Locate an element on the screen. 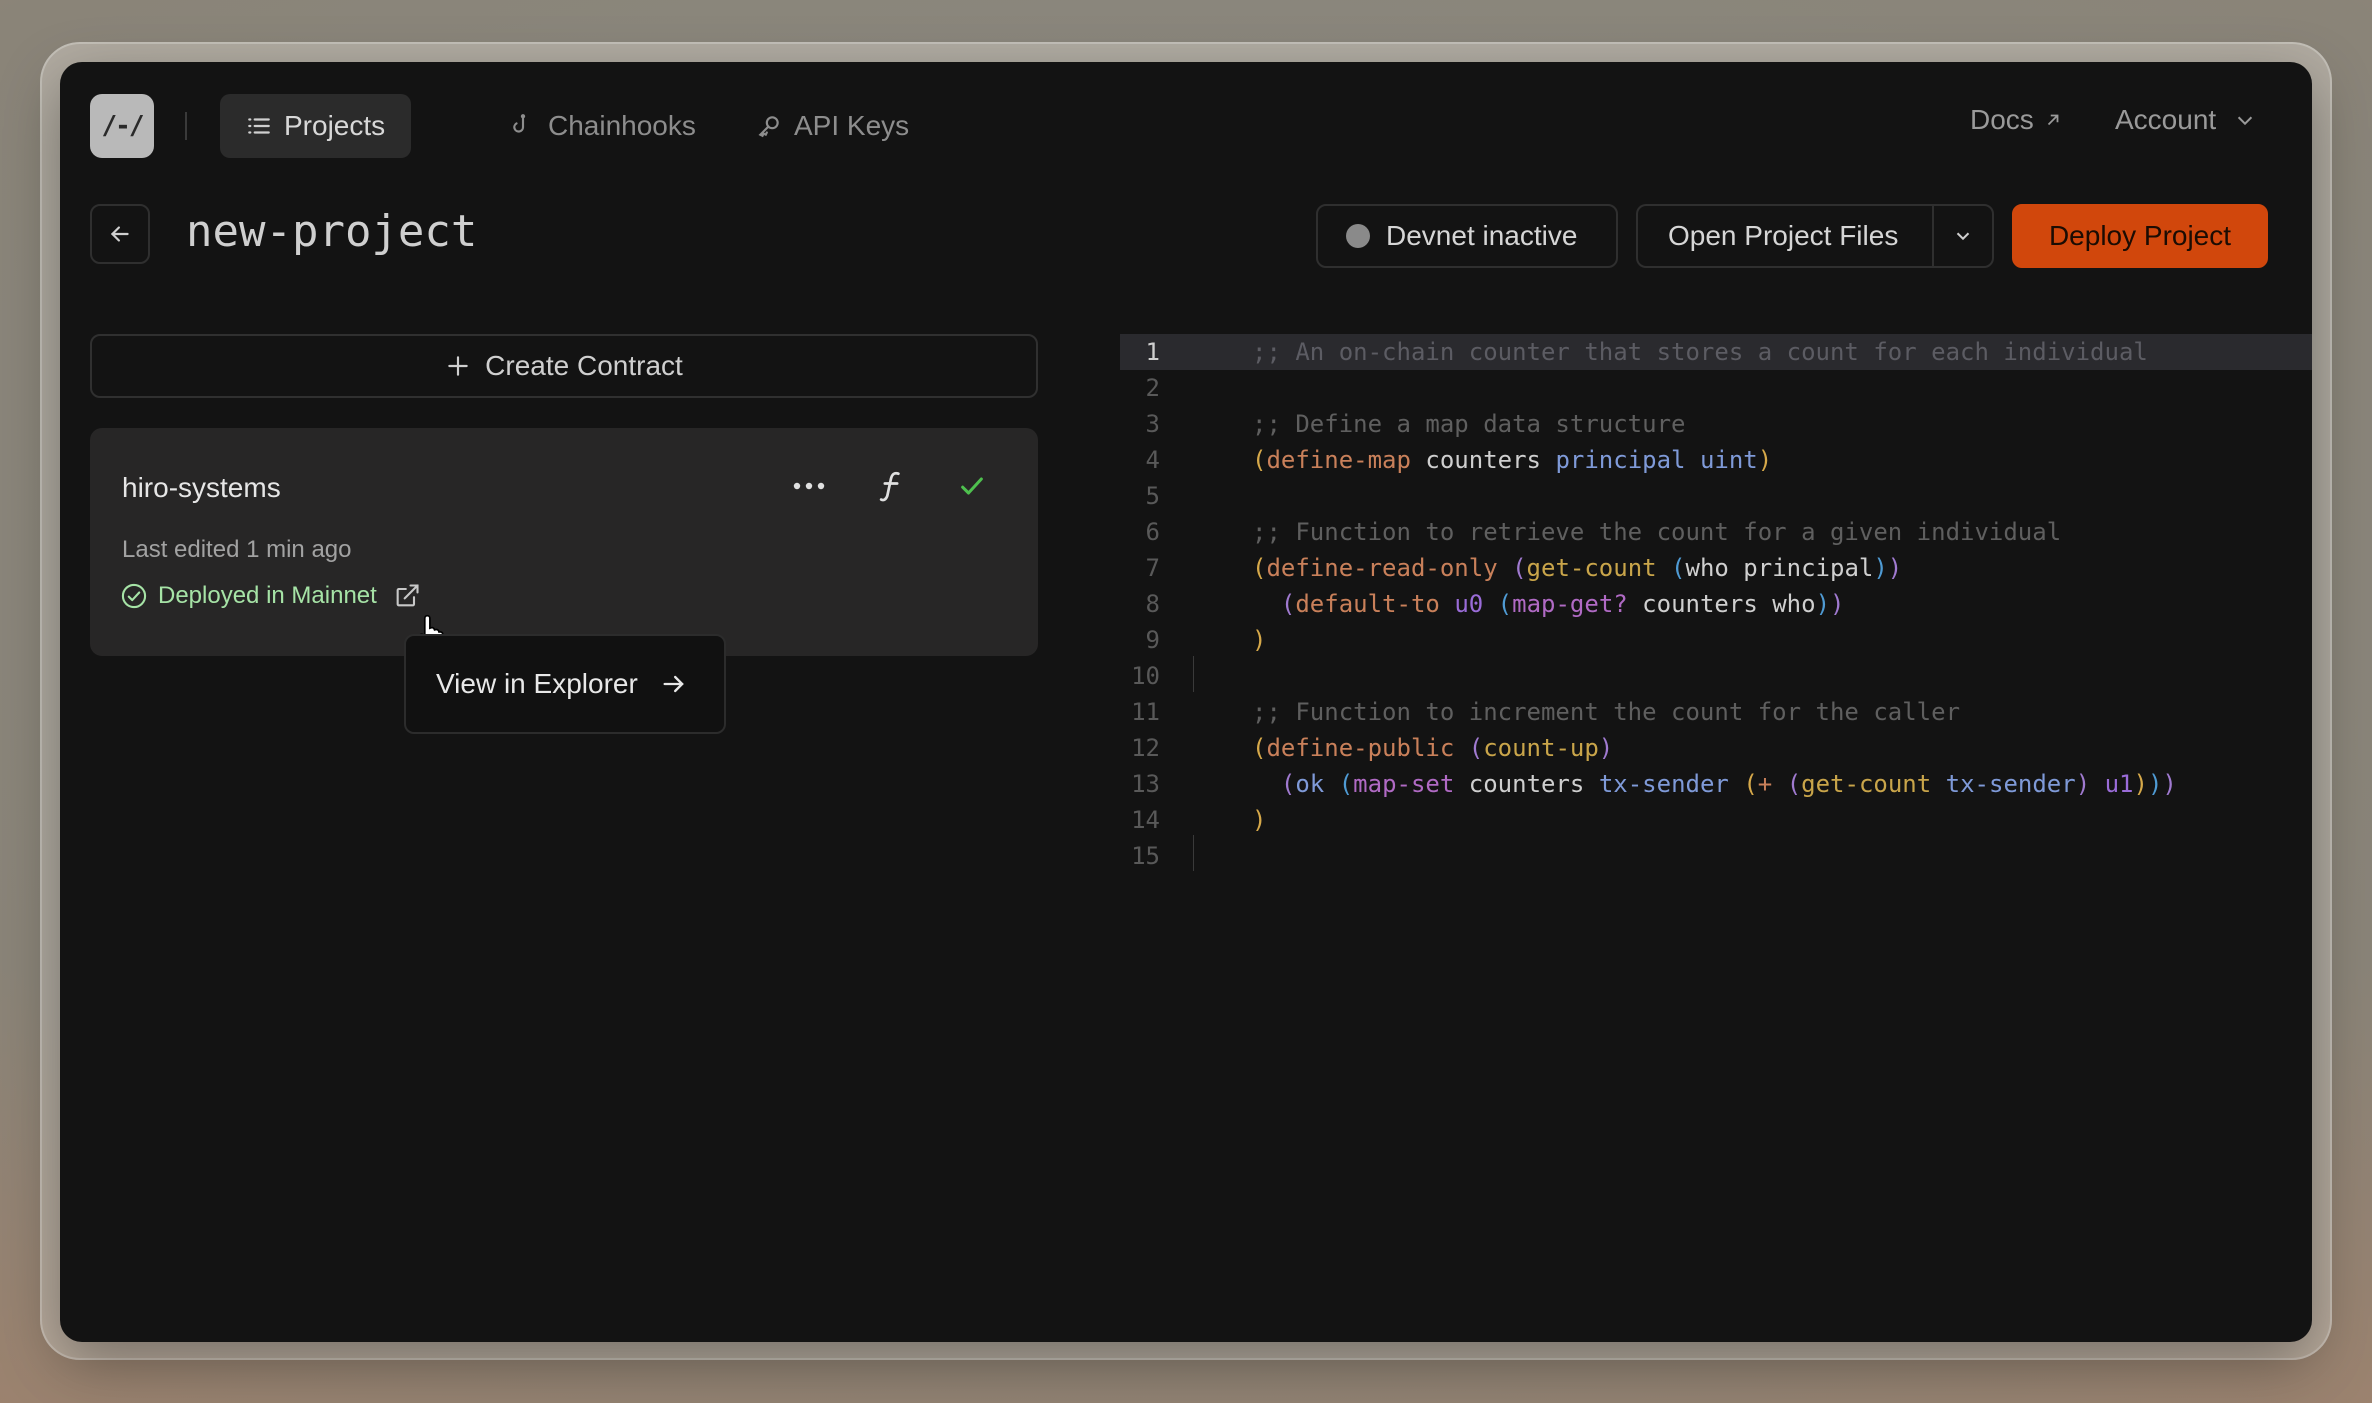  last-edited-text: Last edited 1 min ago is located at coordinates (237, 549).